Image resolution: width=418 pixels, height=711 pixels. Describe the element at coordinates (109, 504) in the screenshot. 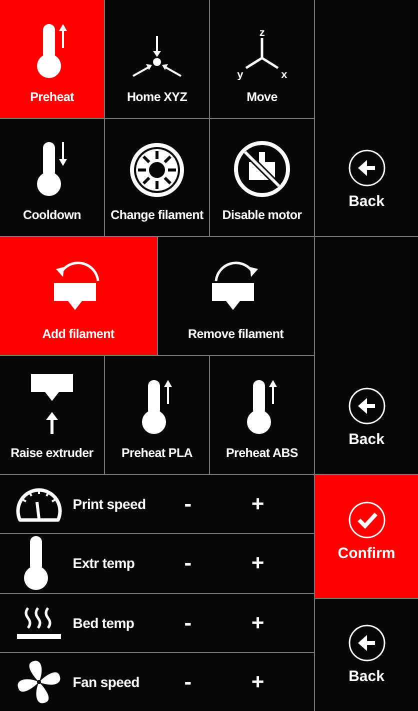

I see `setting-label: Print speed` at that location.